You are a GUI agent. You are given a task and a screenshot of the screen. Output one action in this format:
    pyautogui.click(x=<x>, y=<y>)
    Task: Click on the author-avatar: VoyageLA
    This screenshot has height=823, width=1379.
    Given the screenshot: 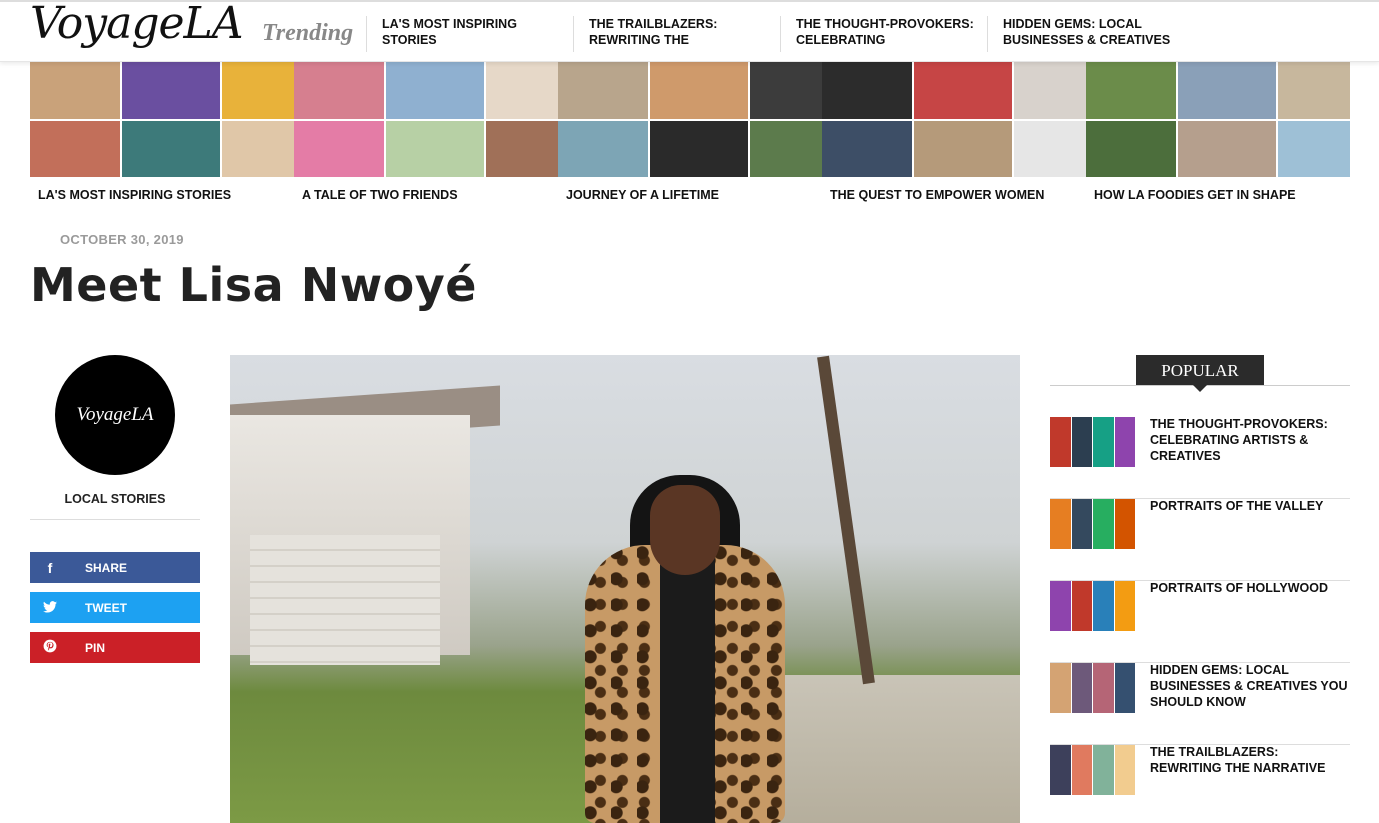 What is the action you would take?
    pyautogui.click(x=115, y=415)
    